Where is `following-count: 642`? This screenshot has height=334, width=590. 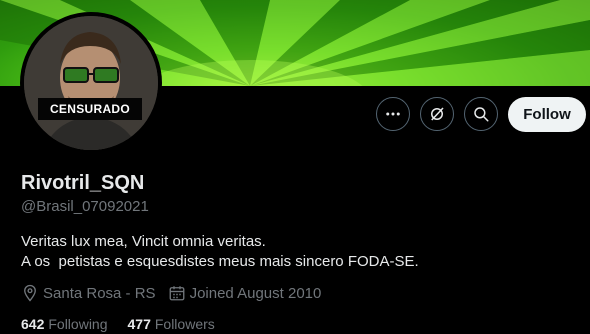
following-count: 642 is located at coordinates (33, 324).